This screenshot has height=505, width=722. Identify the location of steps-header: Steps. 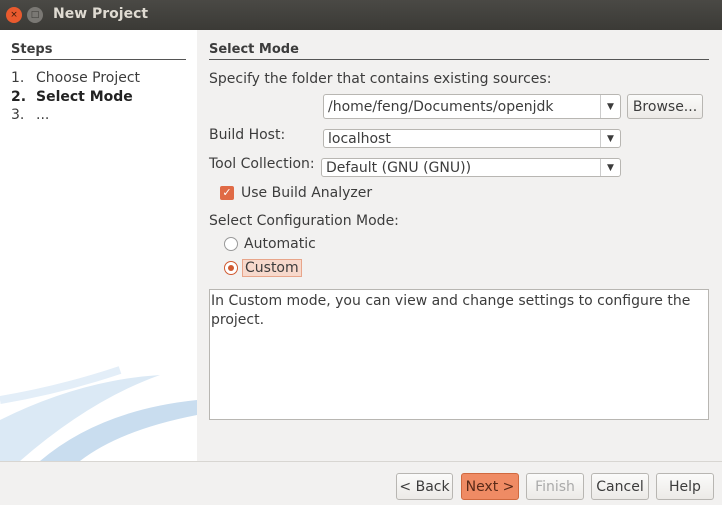
(98, 51).